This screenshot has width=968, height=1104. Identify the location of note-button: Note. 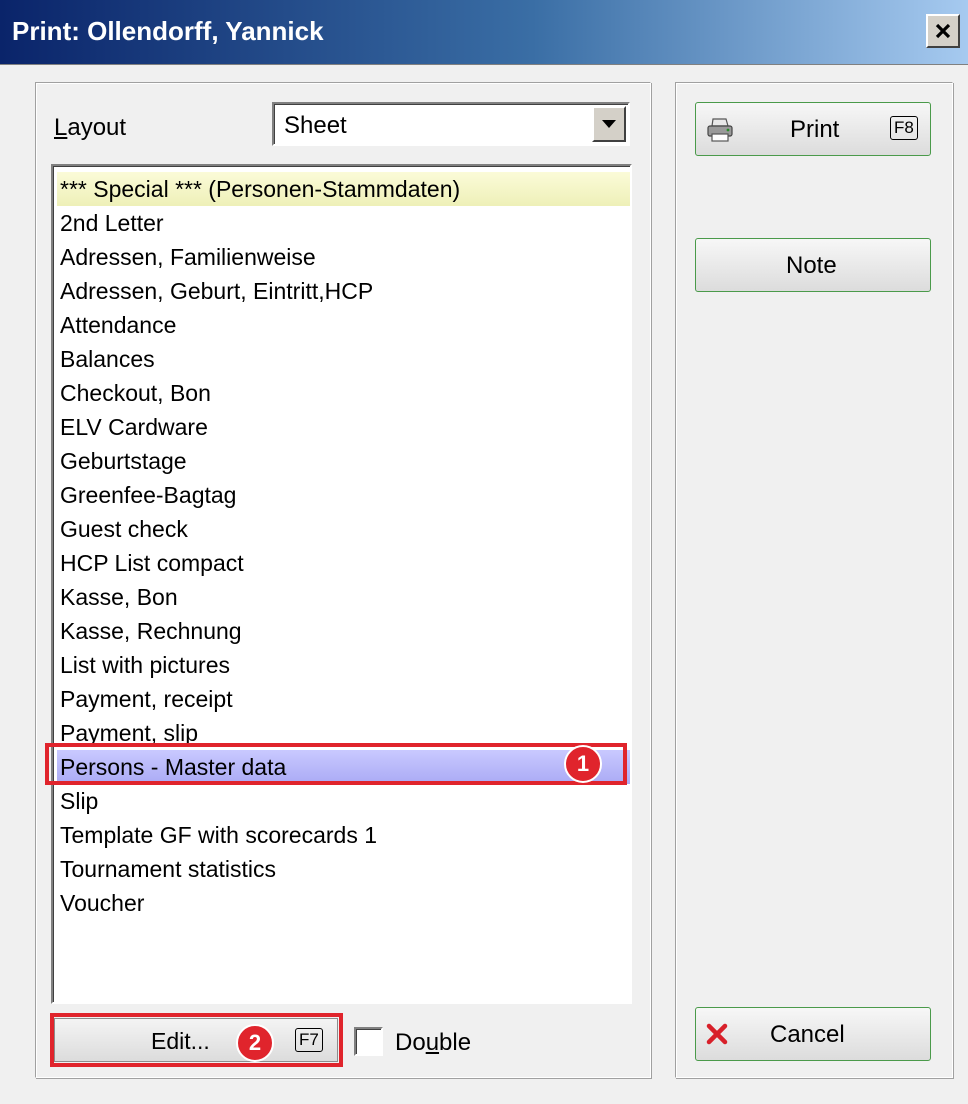
(813, 265).